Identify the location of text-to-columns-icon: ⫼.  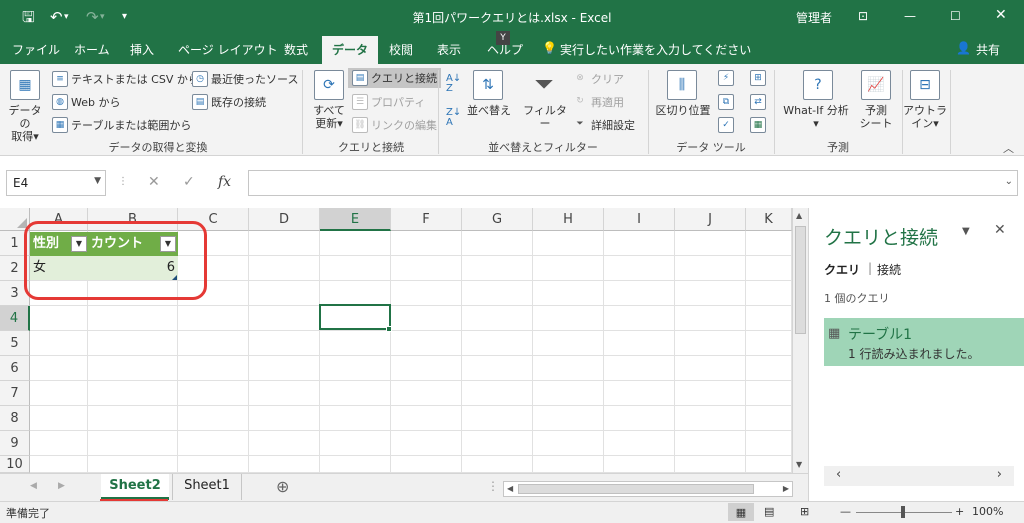
(682, 85).